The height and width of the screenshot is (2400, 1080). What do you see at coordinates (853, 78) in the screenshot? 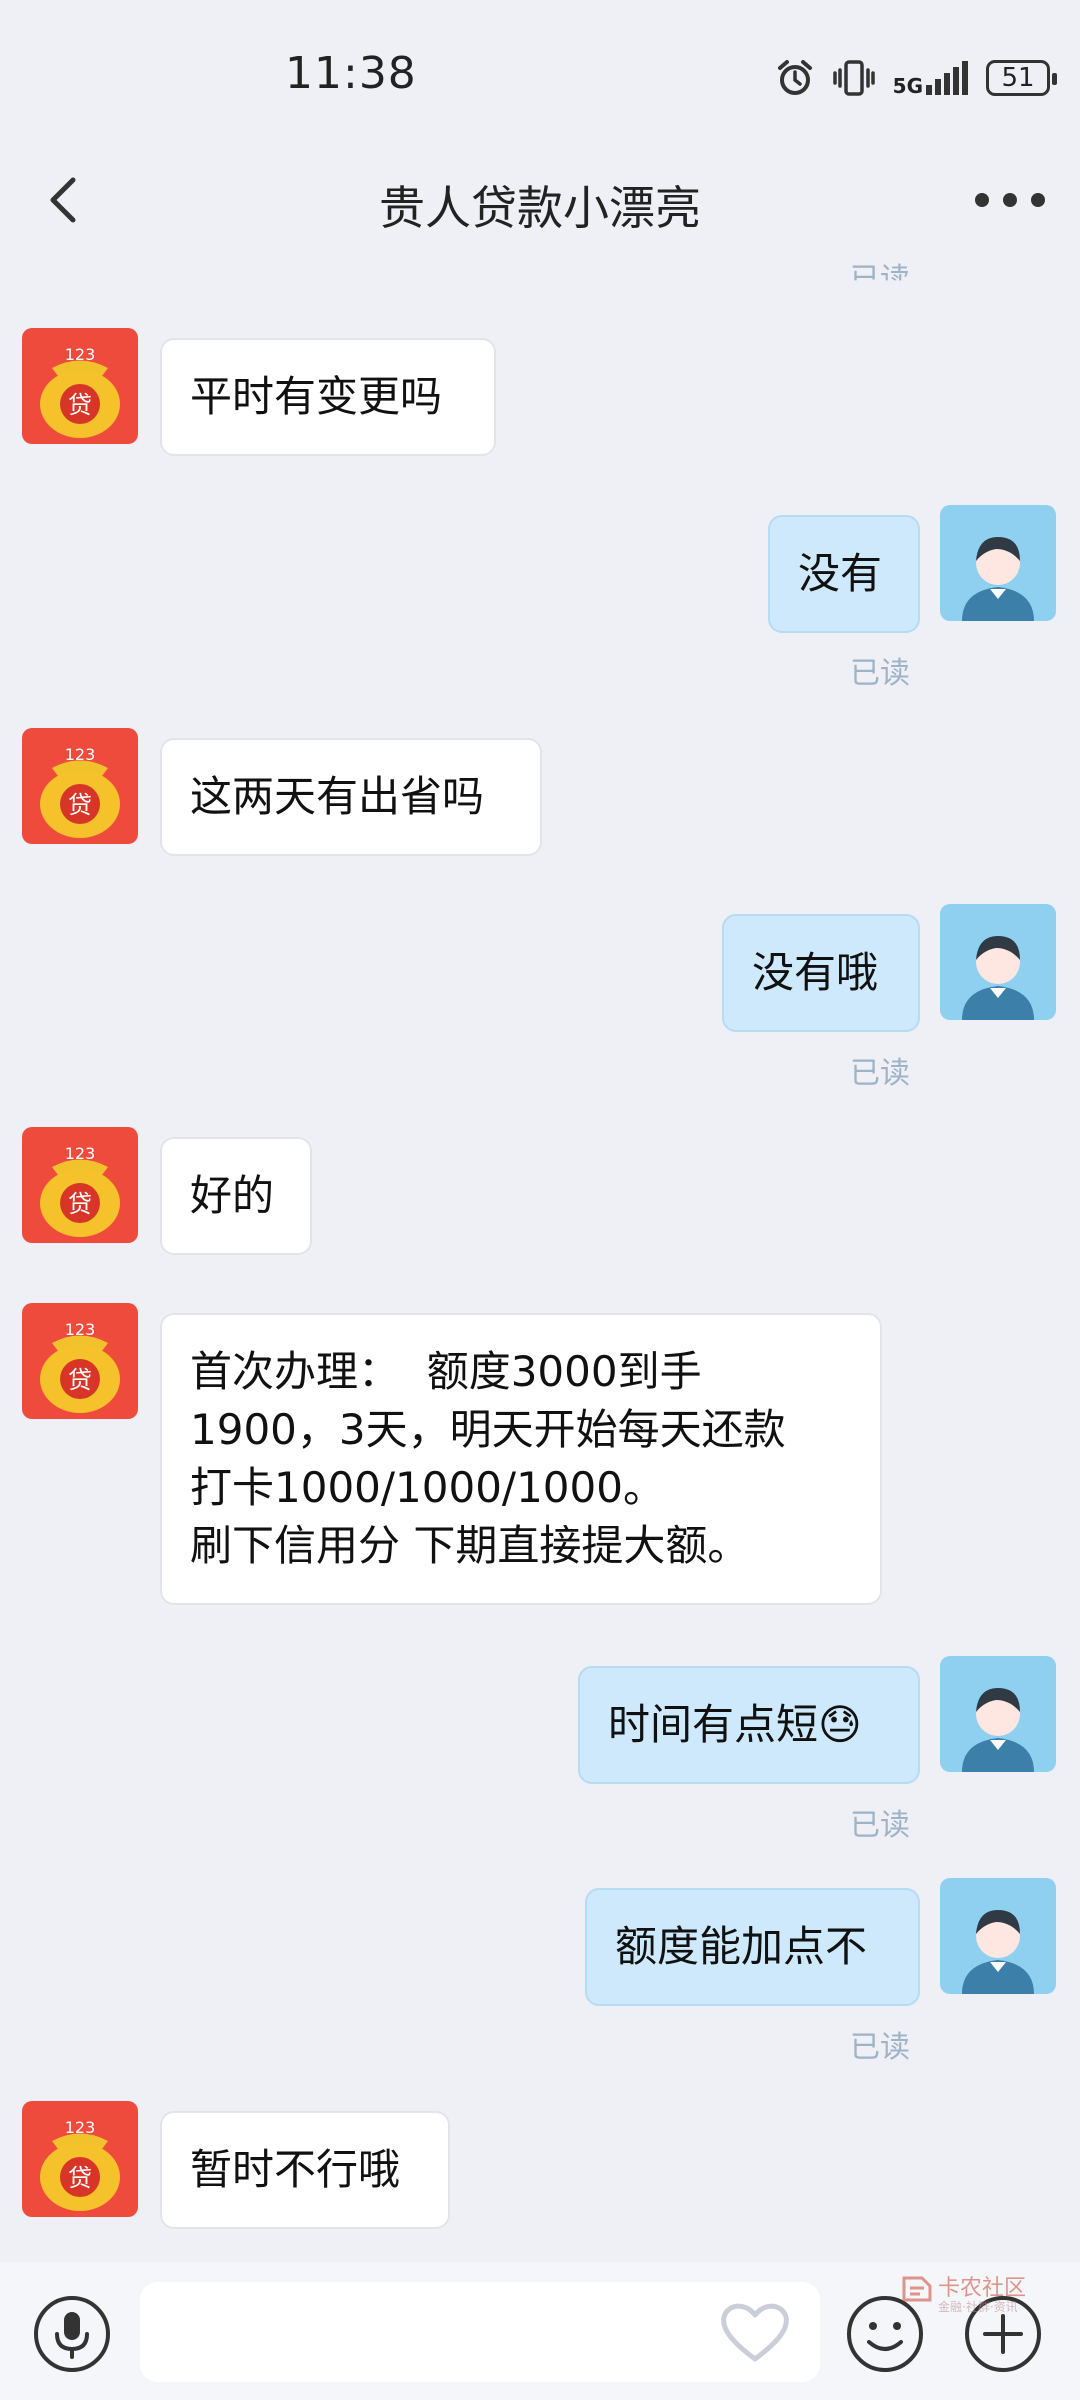
I see `vibrate-icon` at bounding box center [853, 78].